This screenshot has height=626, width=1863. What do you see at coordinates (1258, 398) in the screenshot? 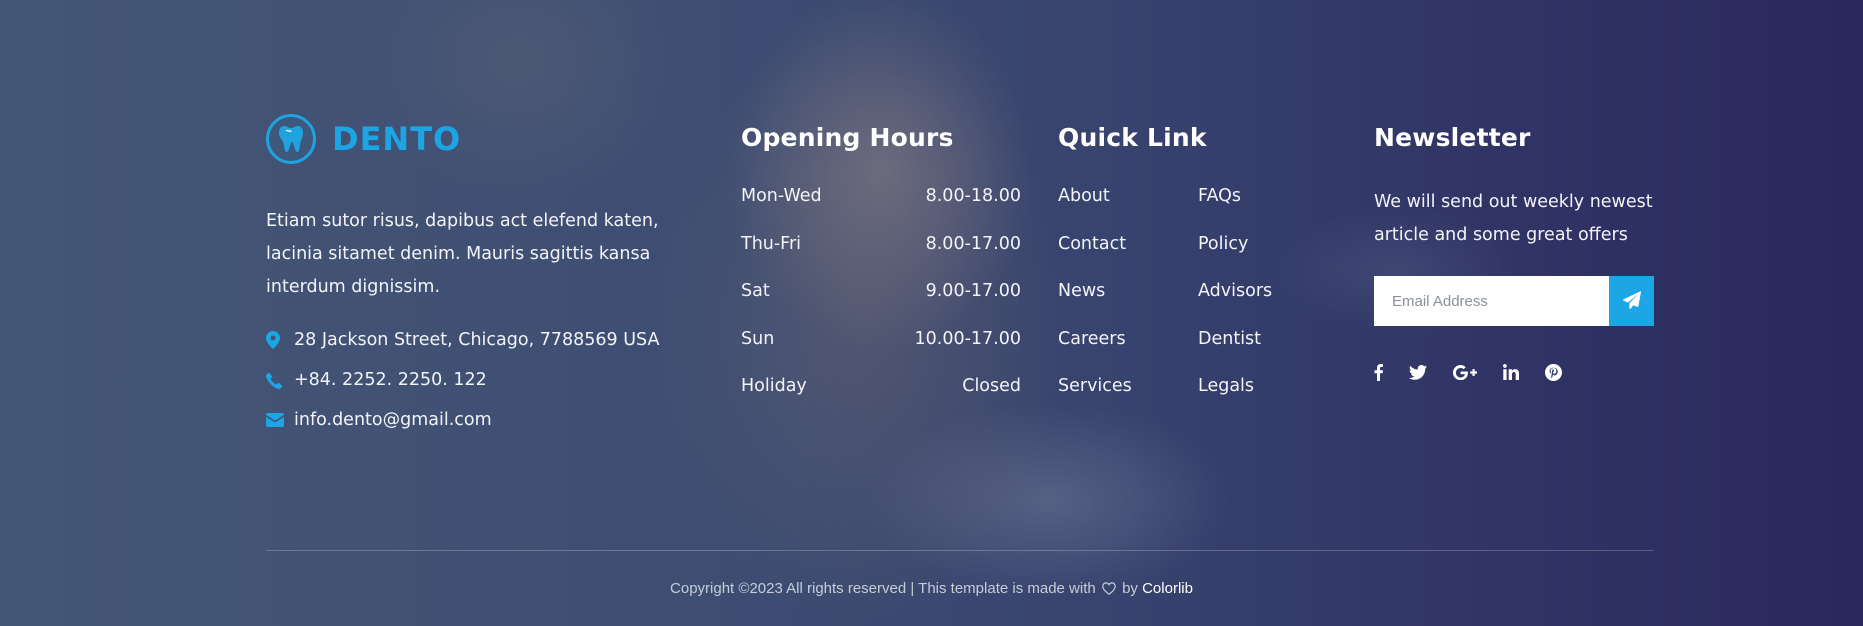
I see `link-legals: Legals` at bounding box center [1258, 398].